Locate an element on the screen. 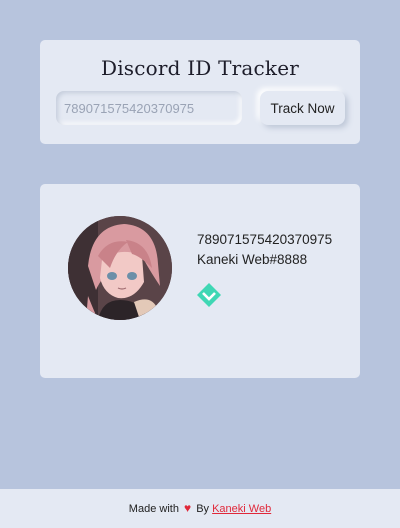  avatar is located at coordinates (120, 268).